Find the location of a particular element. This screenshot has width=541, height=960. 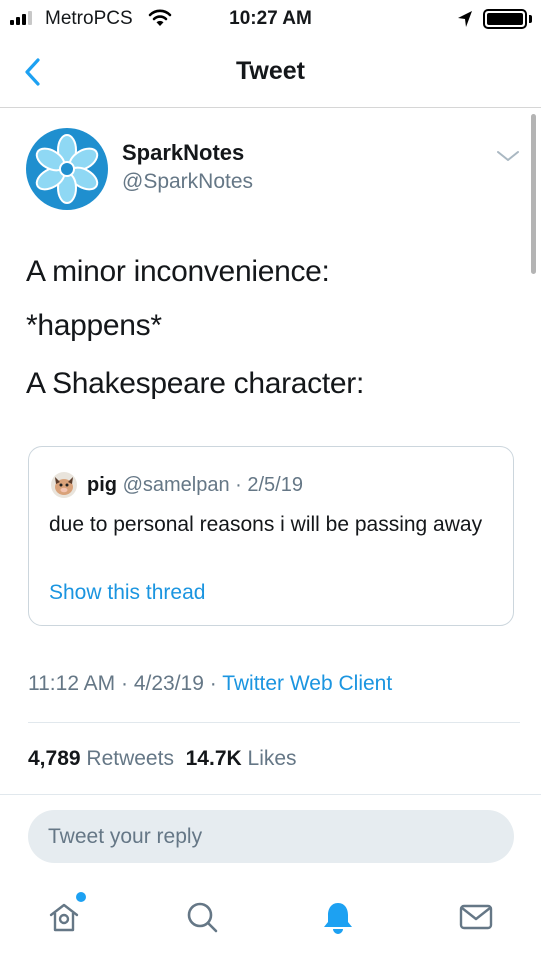

reply-input: Tweet your reply is located at coordinates (271, 836).